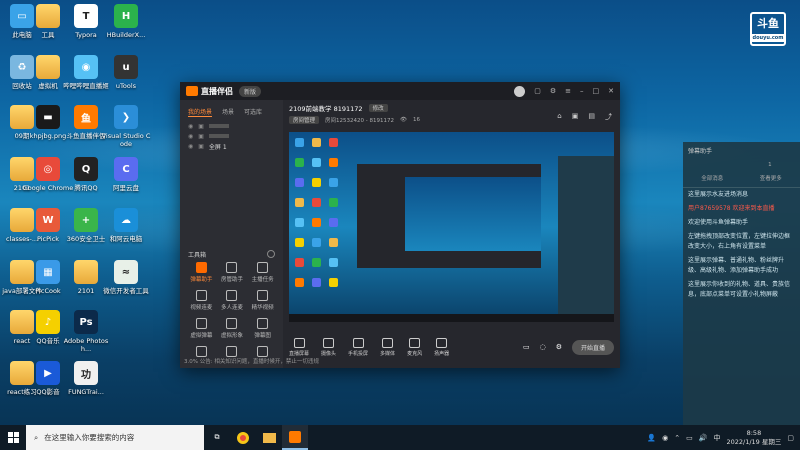 This screenshot has height=450, width=800. What do you see at coordinates (559, 117) in the screenshot?
I see `gift-icon: ⌂` at bounding box center [559, 117].